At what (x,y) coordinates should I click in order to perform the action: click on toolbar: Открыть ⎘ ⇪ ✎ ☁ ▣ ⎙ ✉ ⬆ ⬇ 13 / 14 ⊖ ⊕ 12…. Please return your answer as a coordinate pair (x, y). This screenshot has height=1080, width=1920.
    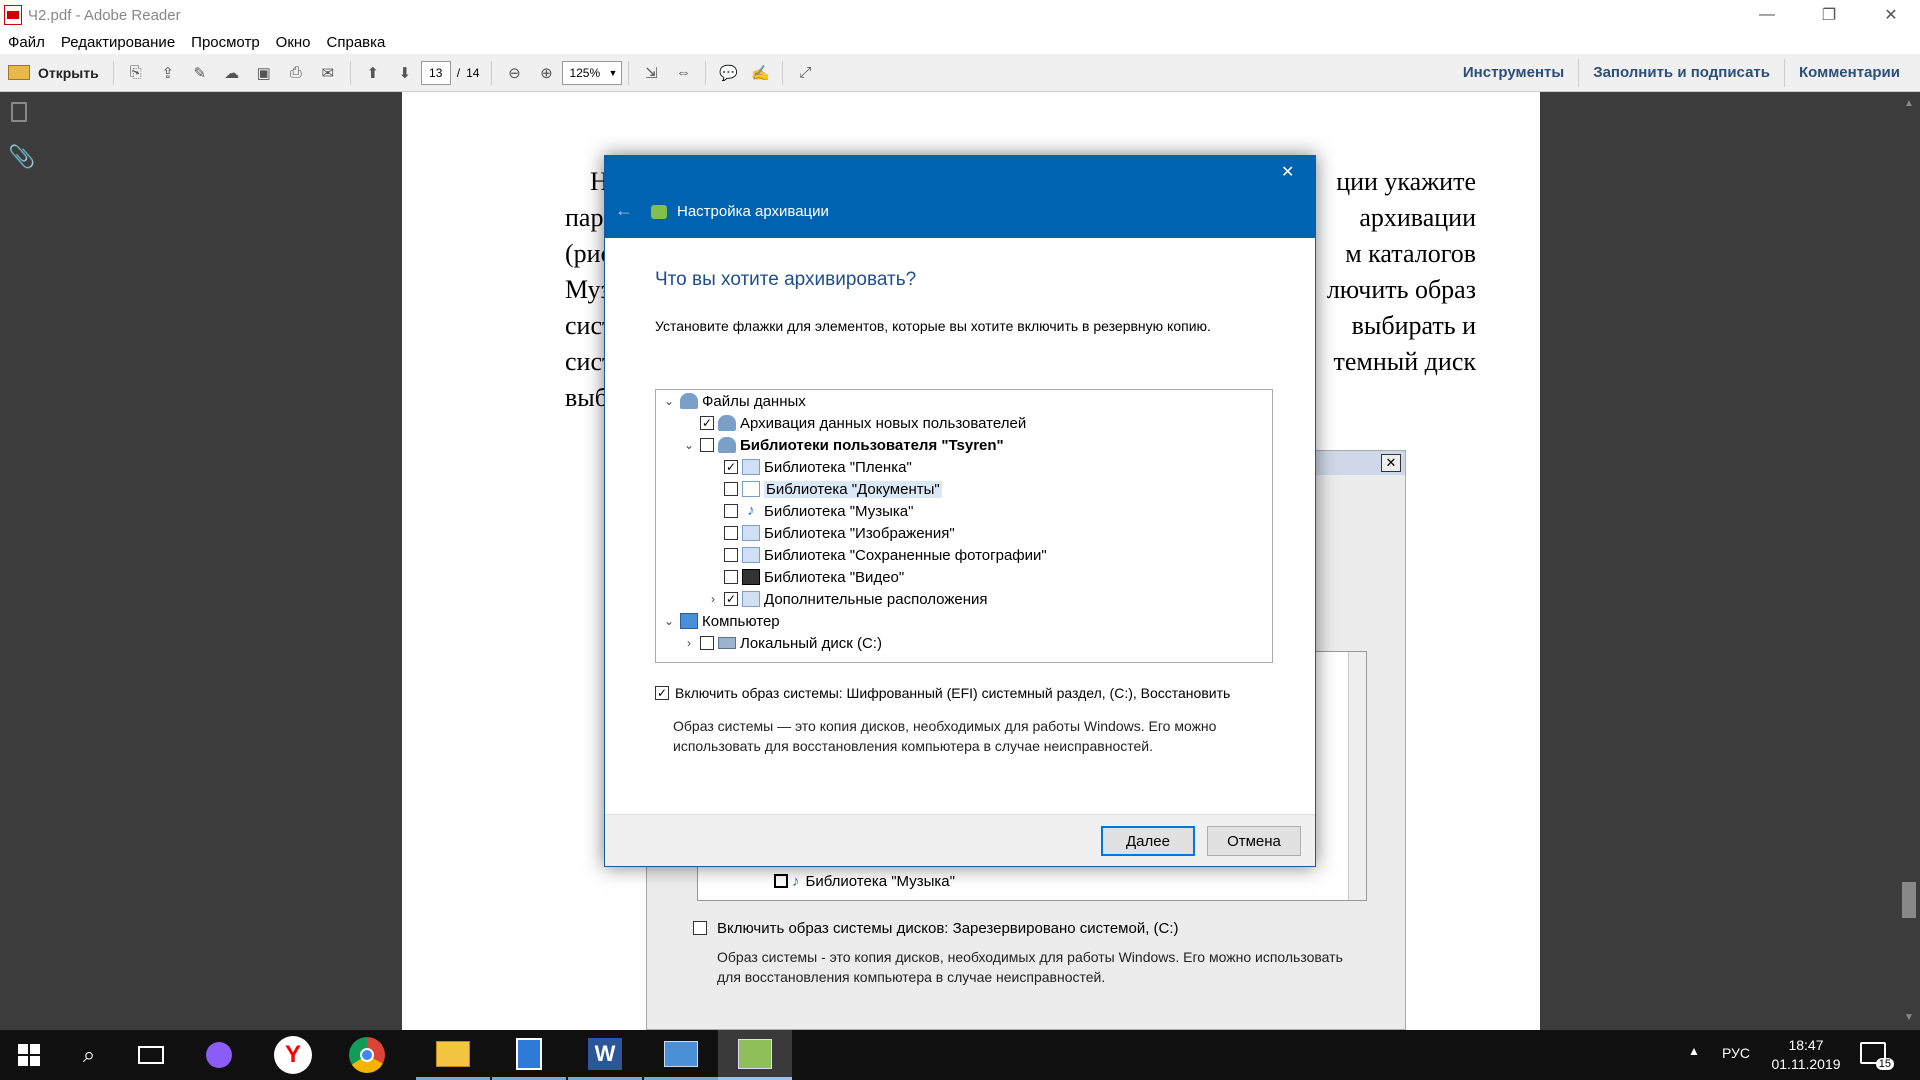
    Looking at the image, I should click on (960, 73).